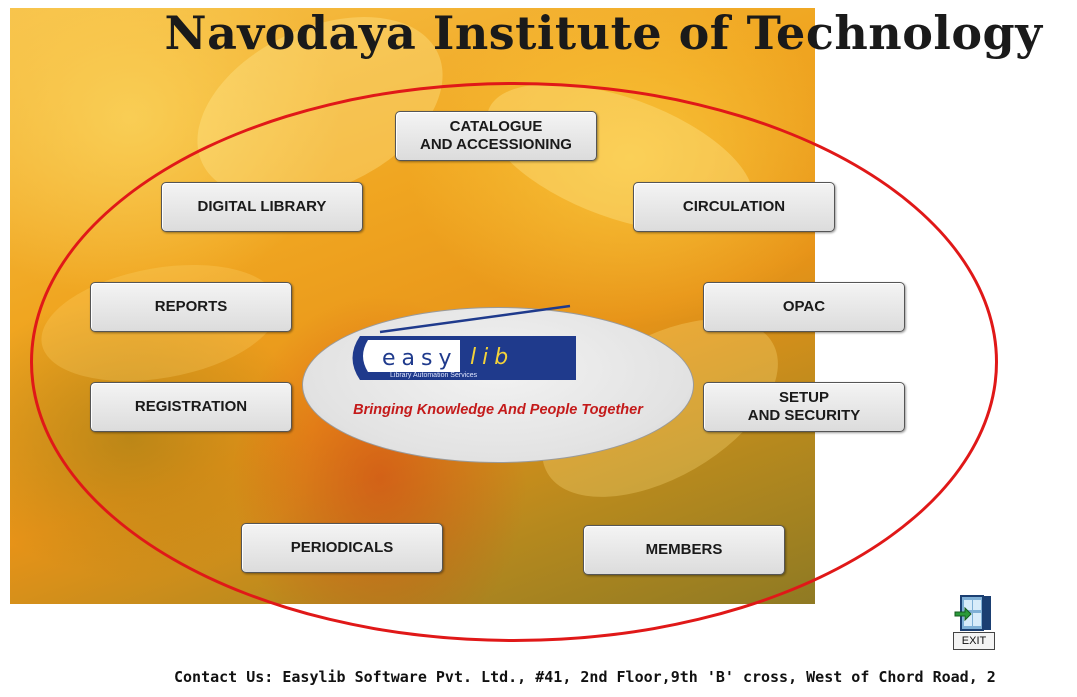  What do you see at coordinates (434, 375) in the screenshot?
I see `logo-subtitle: Library Automation Services` at bounding box center [434, 375].